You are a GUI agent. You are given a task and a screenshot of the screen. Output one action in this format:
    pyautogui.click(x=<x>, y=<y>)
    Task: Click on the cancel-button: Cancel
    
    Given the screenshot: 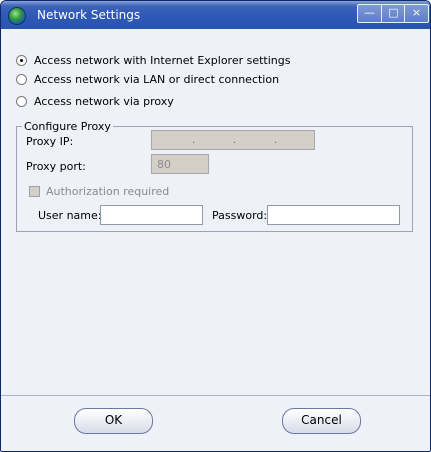 What is the action you would take?
    pyautogui.click(x=321, y=421)
    